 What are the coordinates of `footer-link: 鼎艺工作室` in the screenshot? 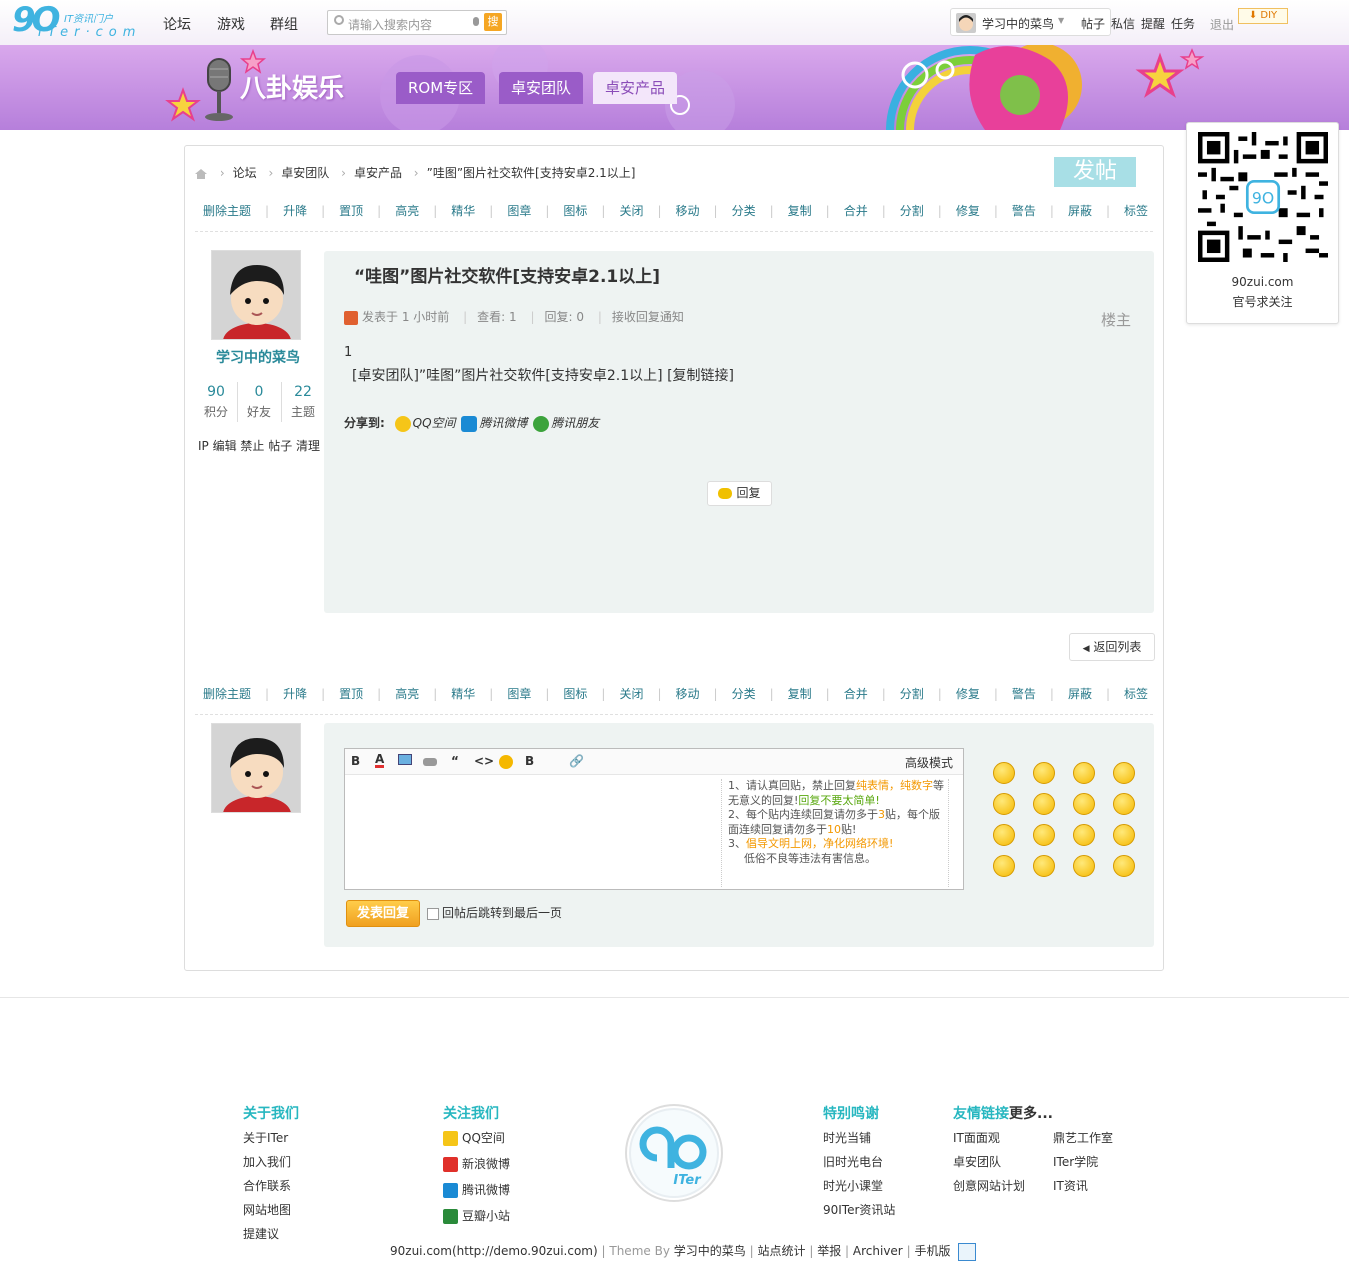 It's located at (1083, 1137).